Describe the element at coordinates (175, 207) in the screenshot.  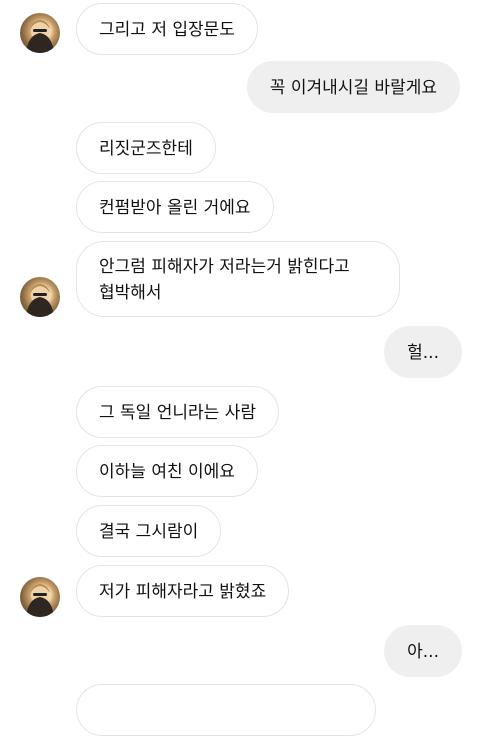
I see `received-message: 컨펌받아 올린 거에요` at that location.